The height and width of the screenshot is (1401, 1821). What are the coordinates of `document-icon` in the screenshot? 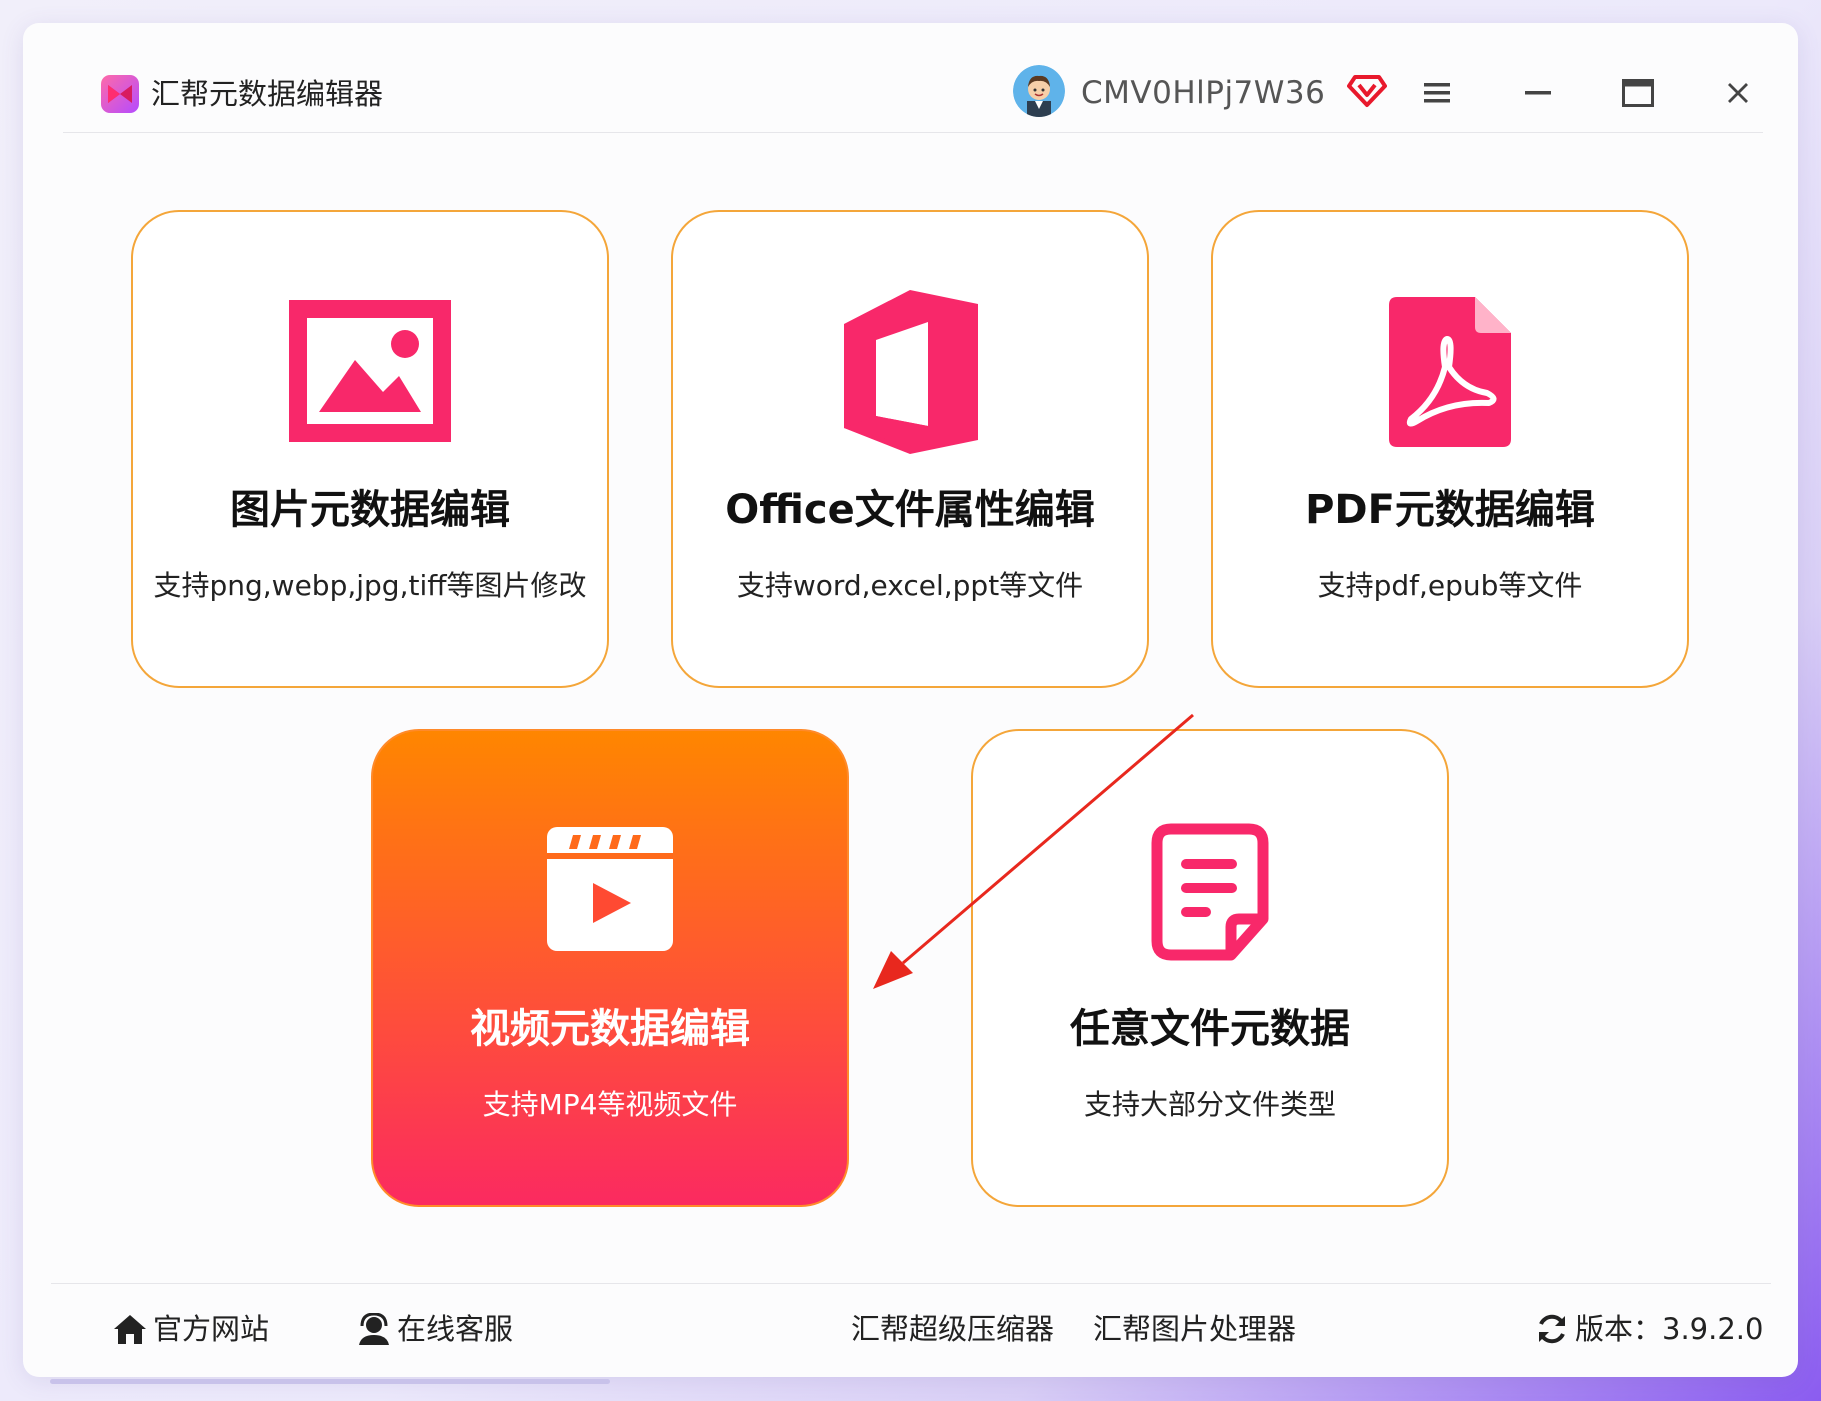 It's located at (1210, 892).